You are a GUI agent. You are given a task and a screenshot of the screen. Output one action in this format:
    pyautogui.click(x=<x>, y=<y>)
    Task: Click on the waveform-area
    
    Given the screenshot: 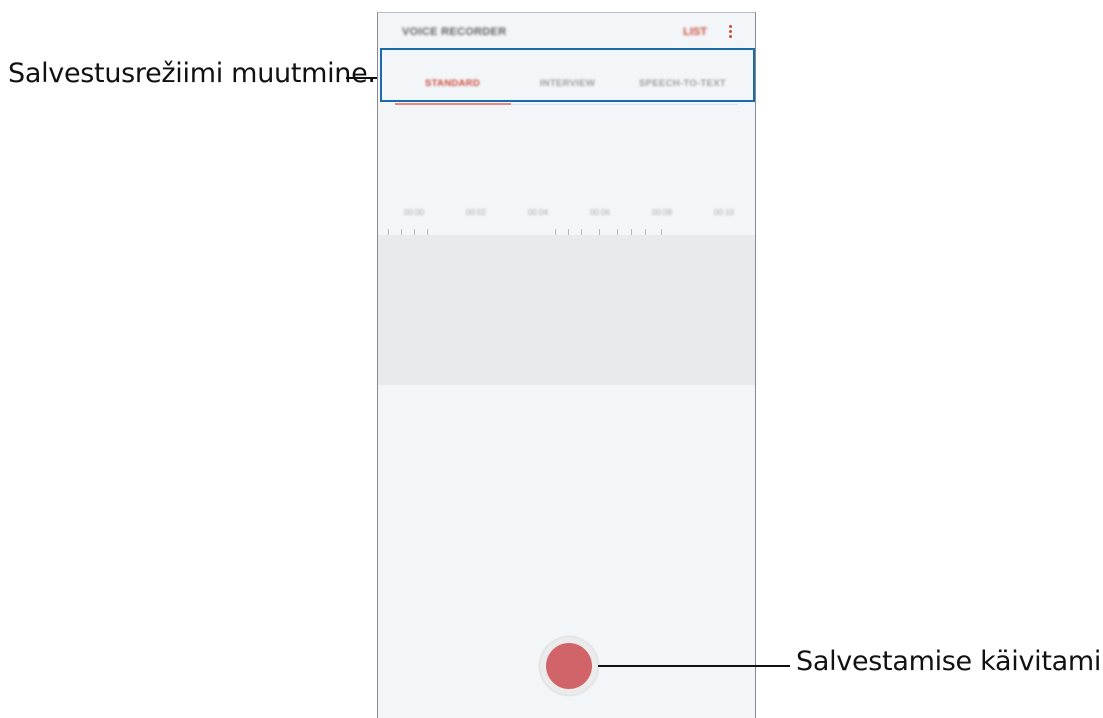 What is the action you would take?
    pyautogui.click(x=566, y=310)
    